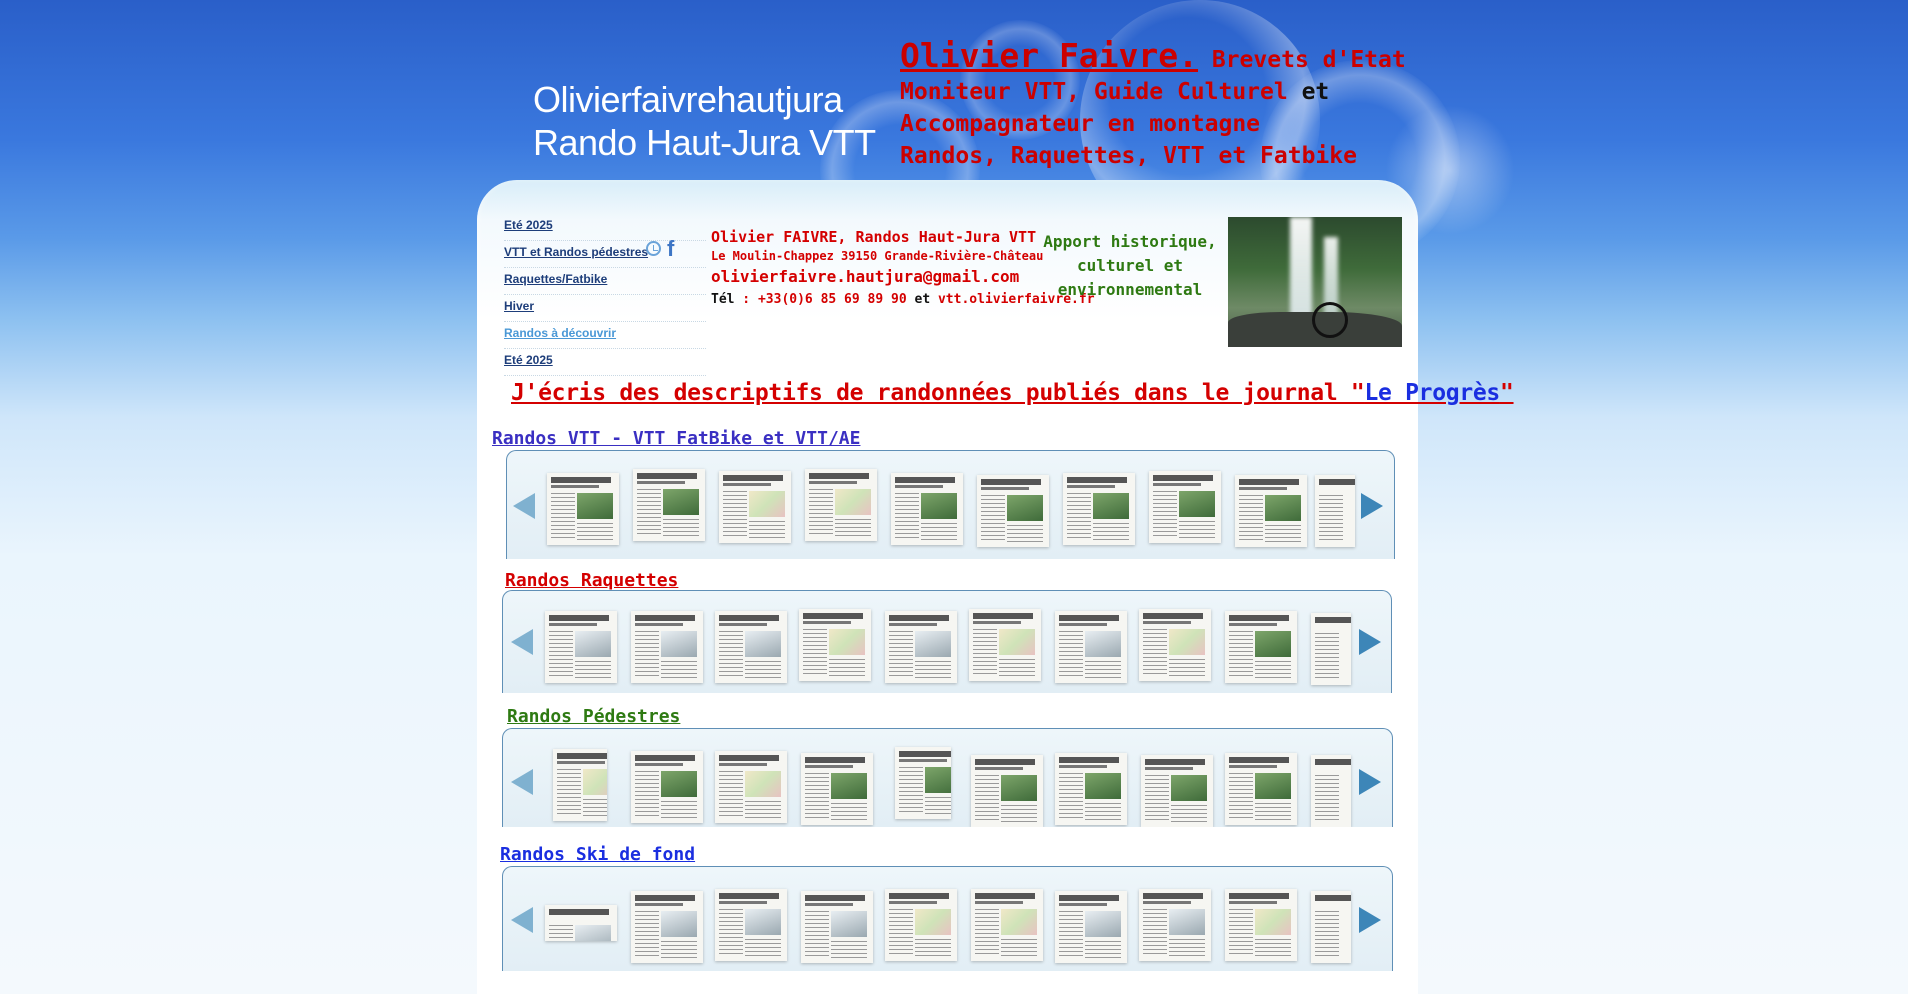 The image size is (1908, 994). I want to click on contact-email: olivierfaivre.hautjura@gmail.com, so click(903, 277).